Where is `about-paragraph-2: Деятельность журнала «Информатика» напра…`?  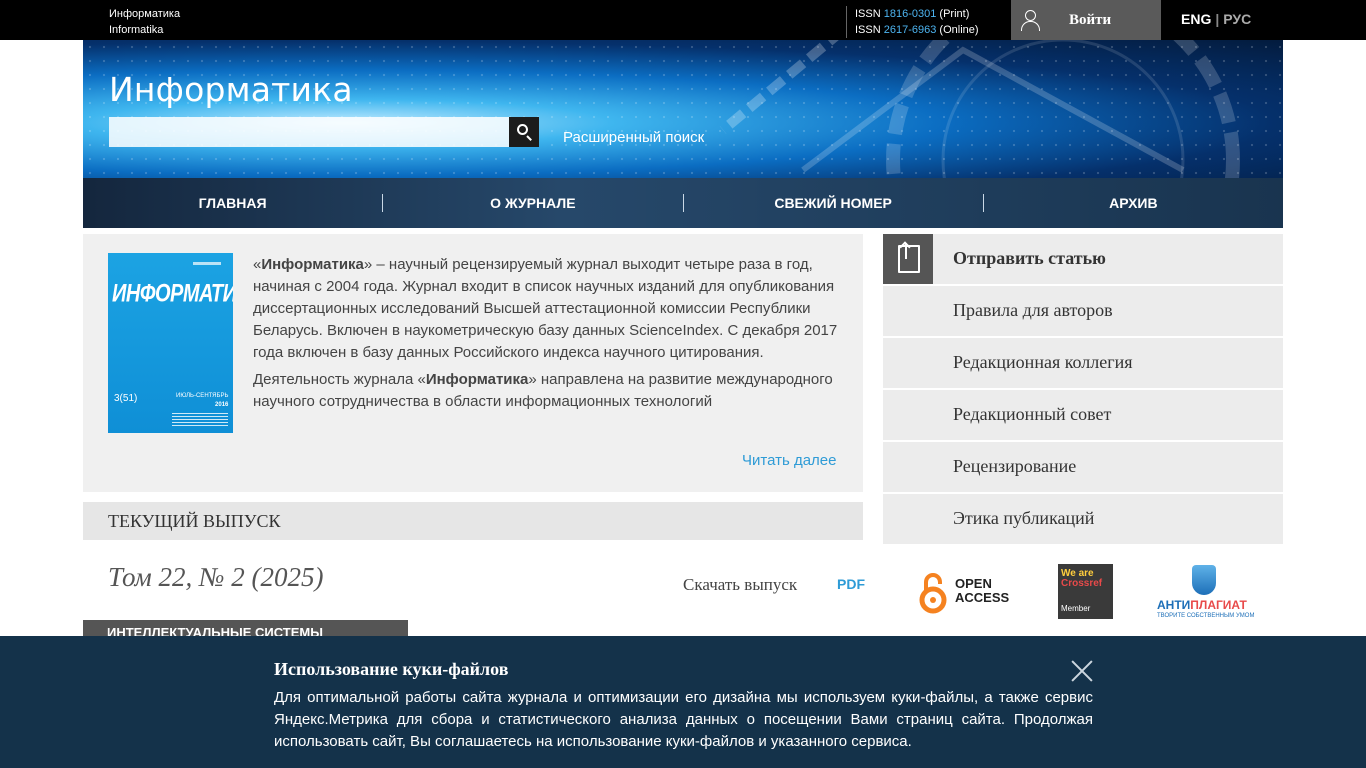
about-paragraph-2: Деятельность журнала «Информатика» напра… is located at coordinates (548, 391).